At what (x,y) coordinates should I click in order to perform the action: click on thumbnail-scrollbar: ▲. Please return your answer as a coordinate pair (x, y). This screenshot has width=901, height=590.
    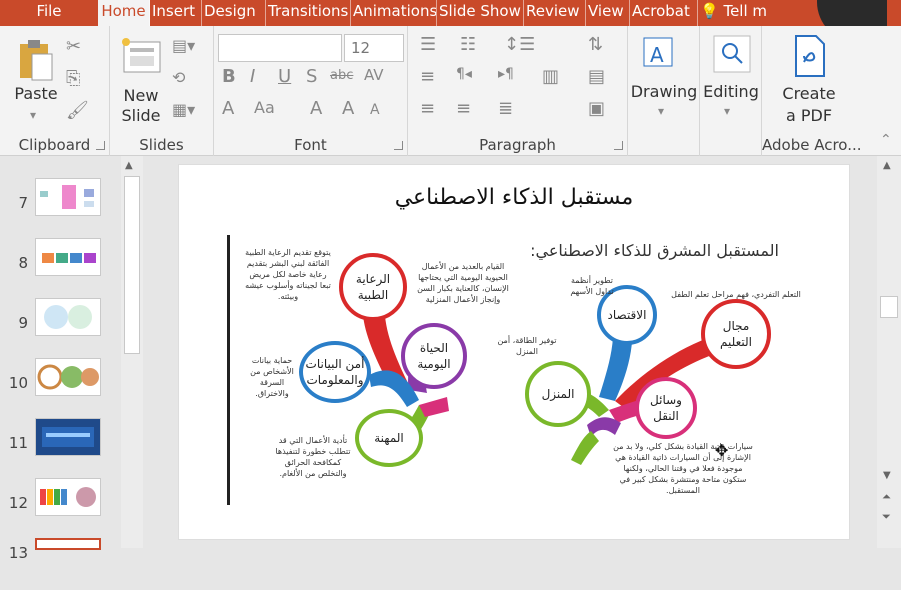
    Looking at the image, I should click on (132, 352).